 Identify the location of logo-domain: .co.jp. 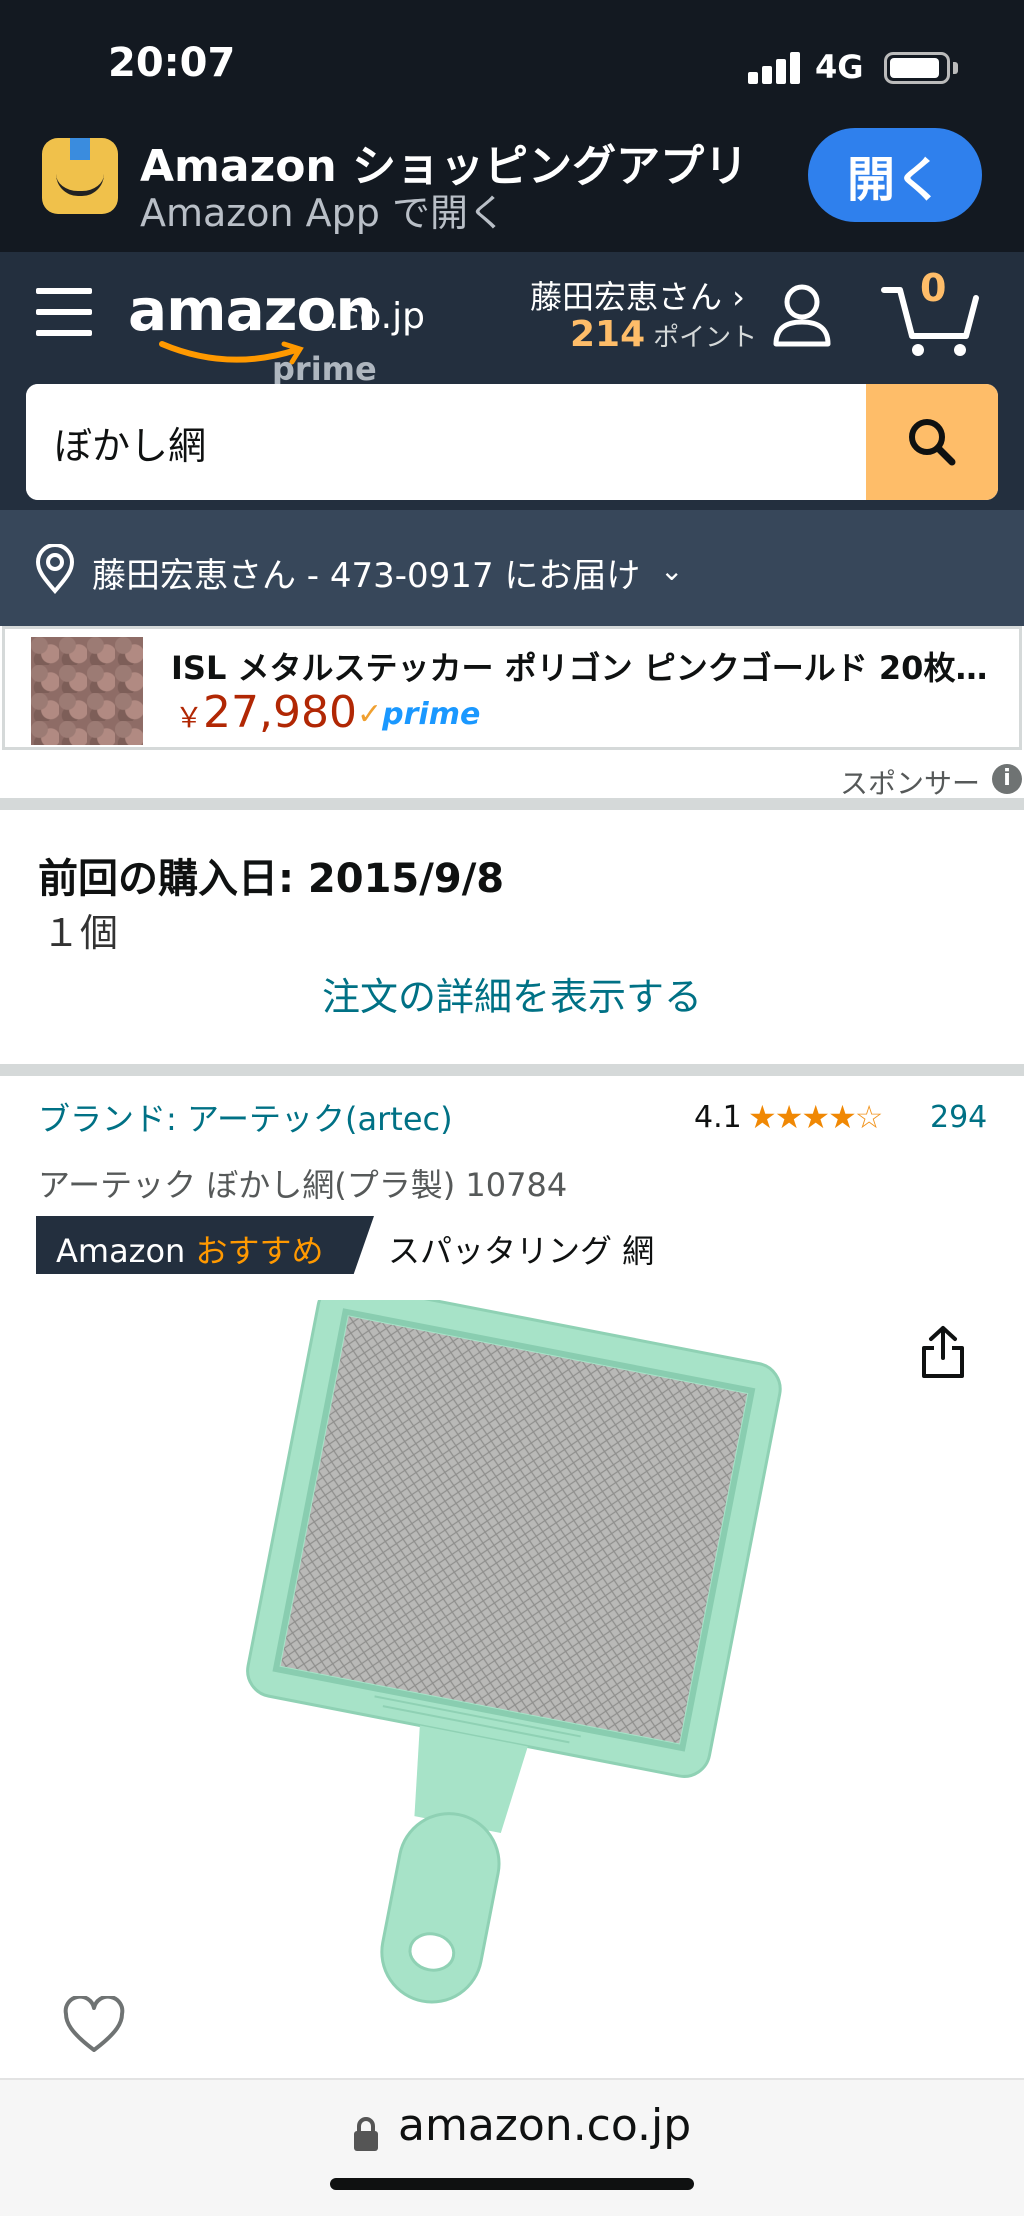
(376, 316).